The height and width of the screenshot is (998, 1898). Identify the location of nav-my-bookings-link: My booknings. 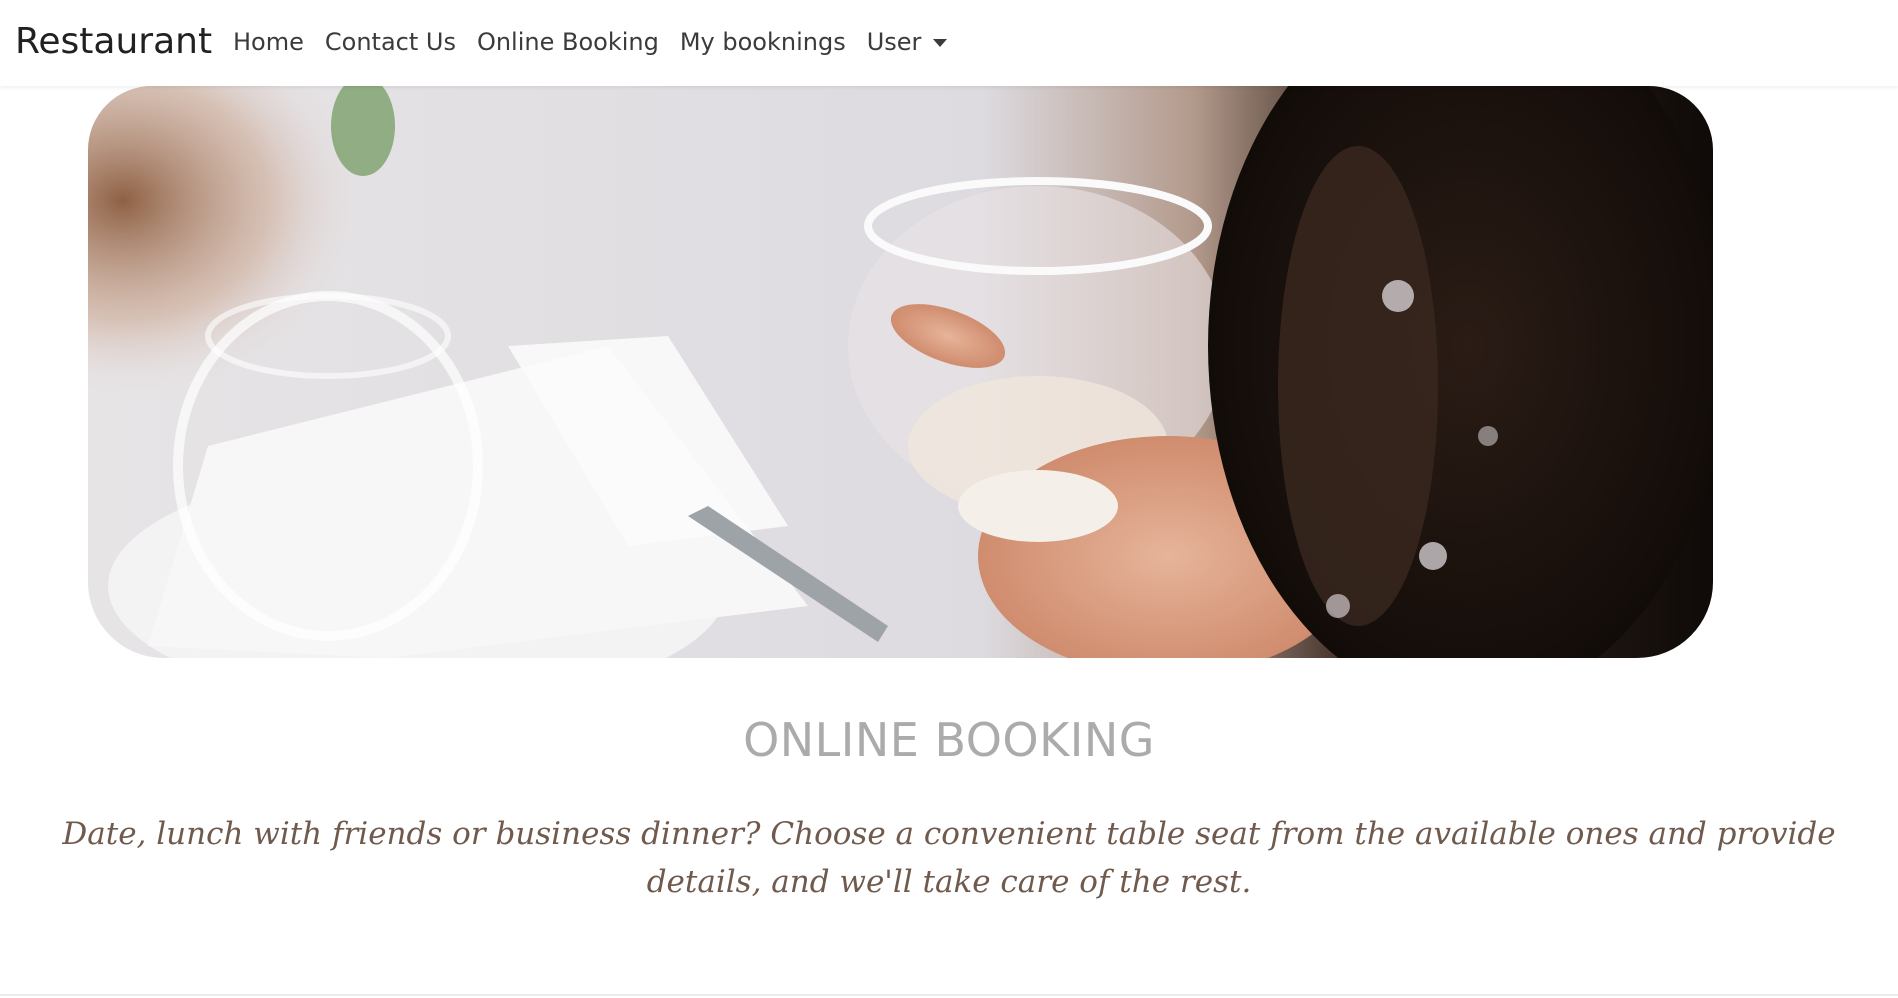
(763, 42).